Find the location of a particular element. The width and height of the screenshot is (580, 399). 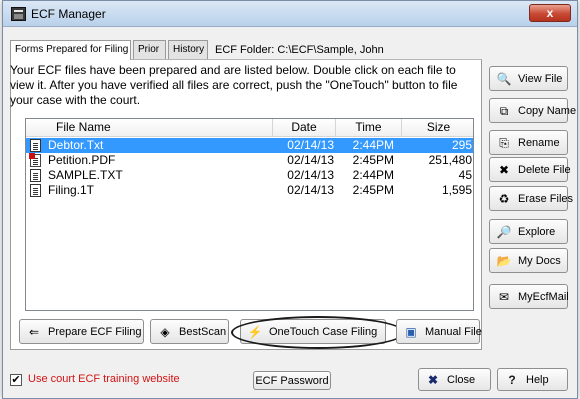

manual-file-button: ▣ Manual File is located at coordinates (439, 331).